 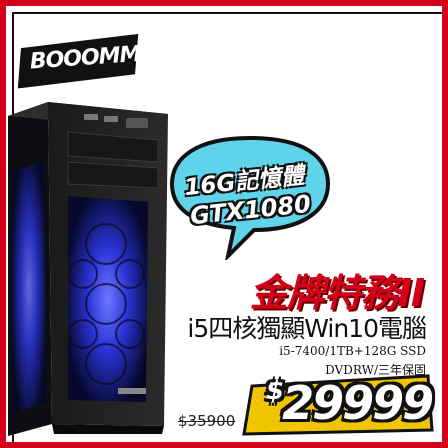 I want to click on price-currency: $, so click(x=275, y=391).